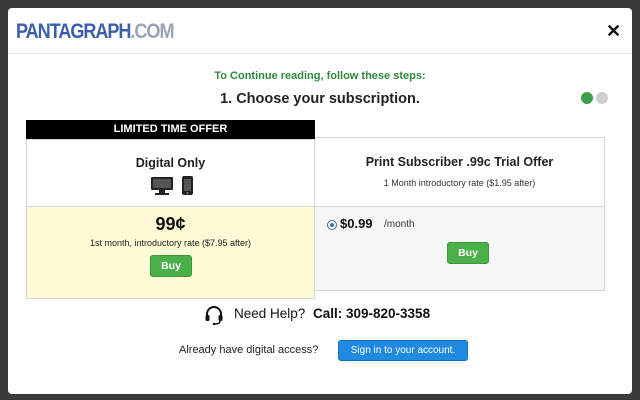 This screenshot has height=400, width=640. Describe the element at coordinates (73, 31) in the screenshot. I see `logo-text: PANTAGRAPH` at that location.